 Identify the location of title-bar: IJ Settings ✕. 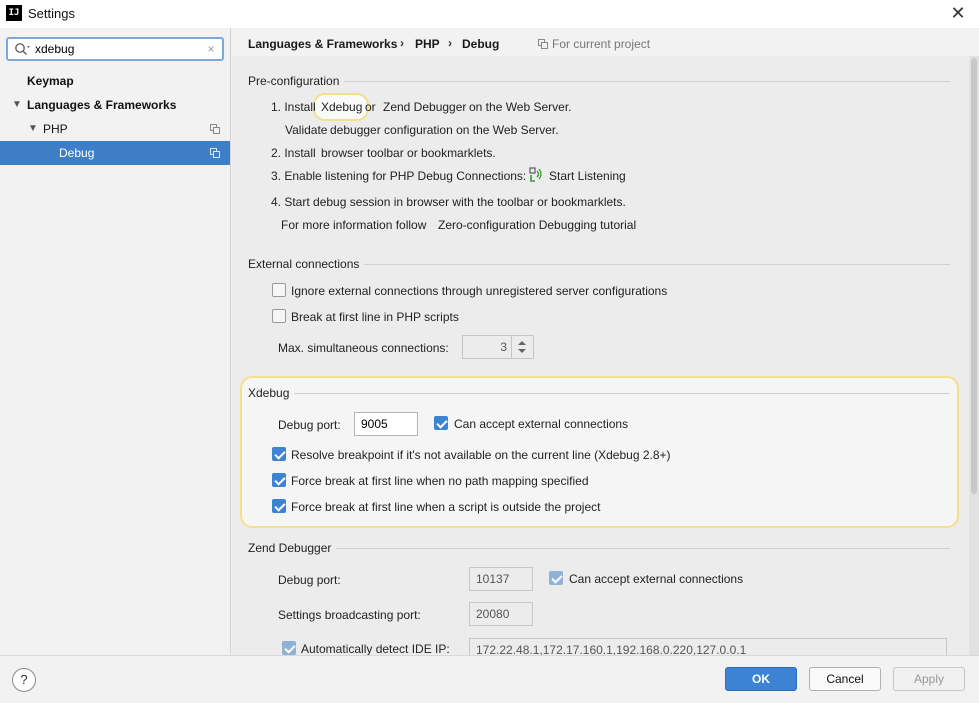
(489, 14).